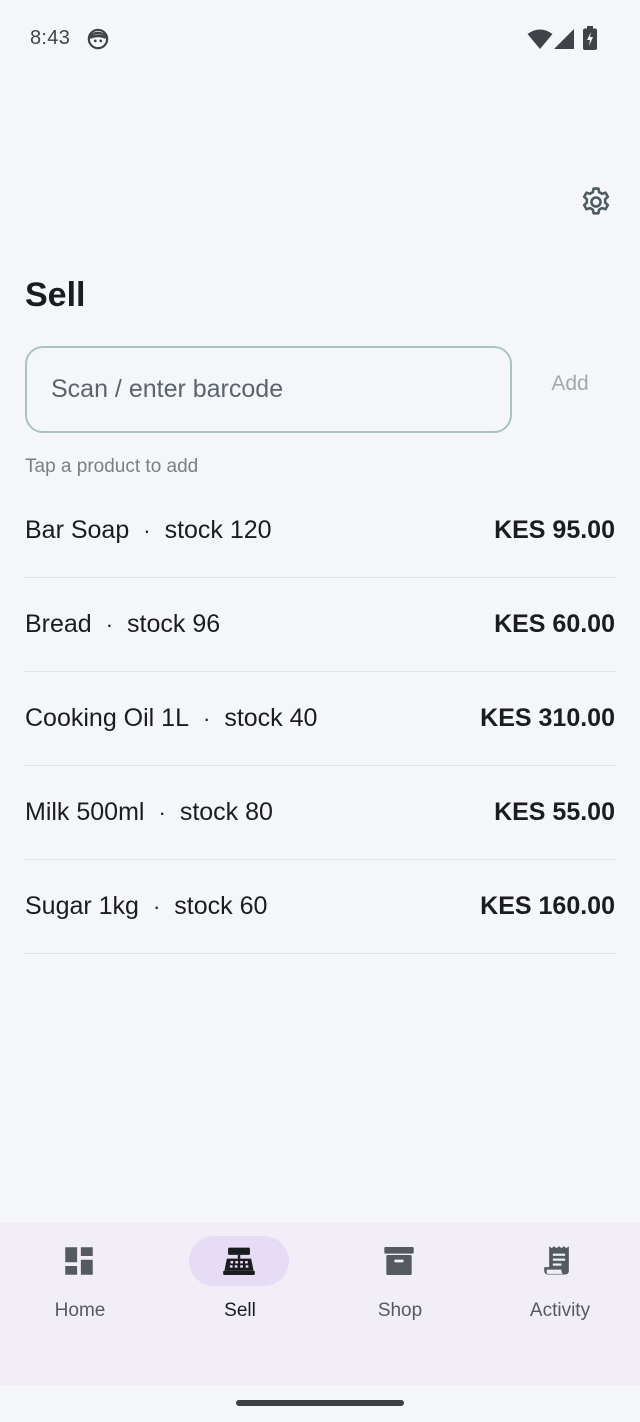 The height and width of the screenshot is (1422, 640). I want to click on barcode-input, so click(268, 389).